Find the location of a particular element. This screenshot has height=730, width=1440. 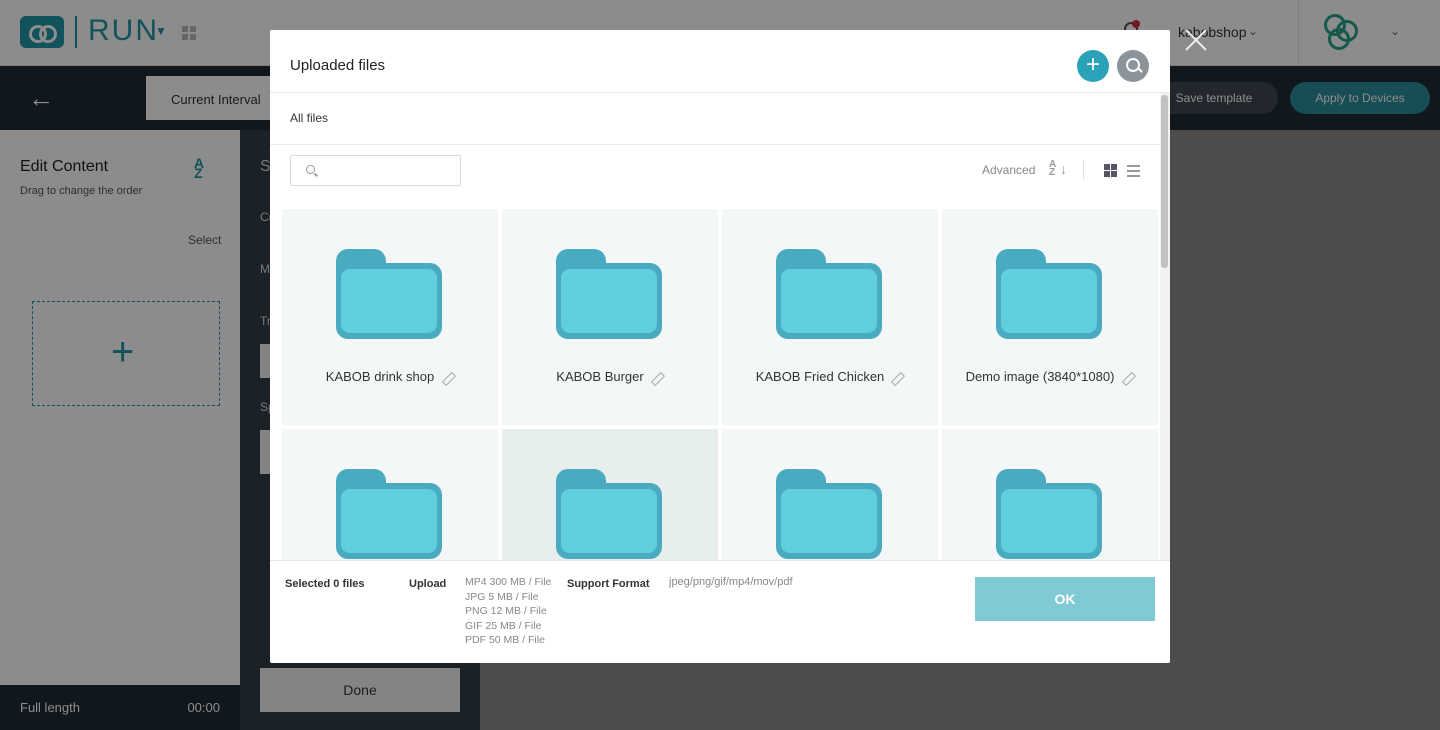

folder-name: KABOB Fried Chicken is located at coordinates (820, 376).